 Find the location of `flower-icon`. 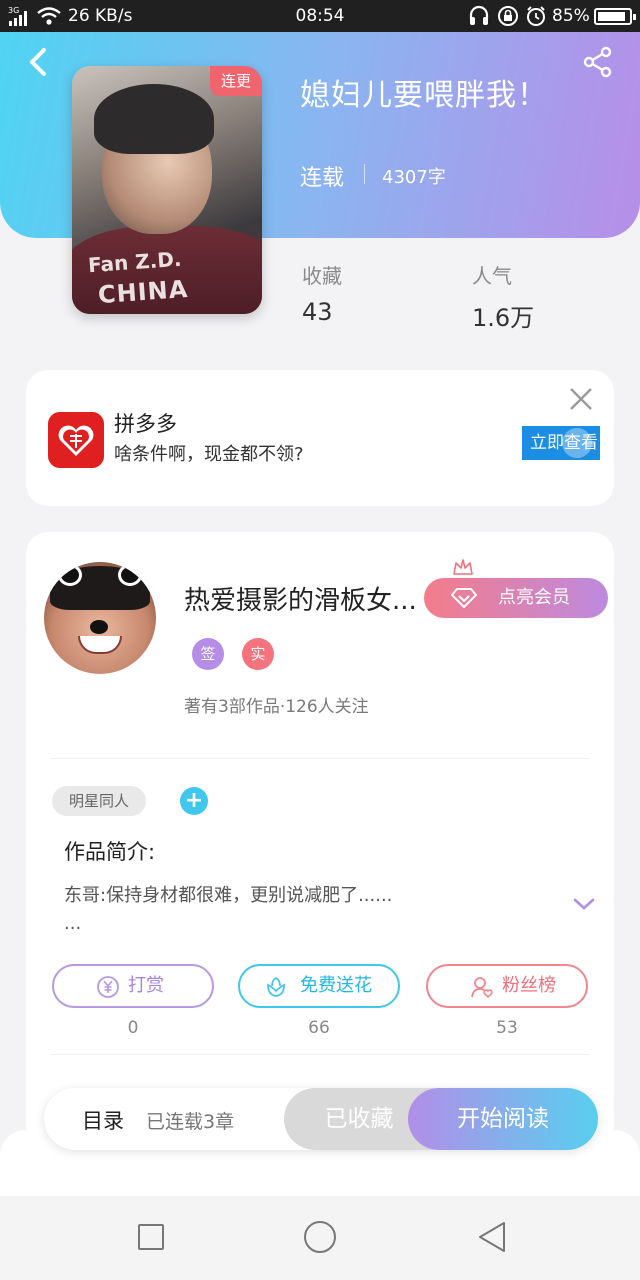

flower-icon is located at coordinates (276, 986).